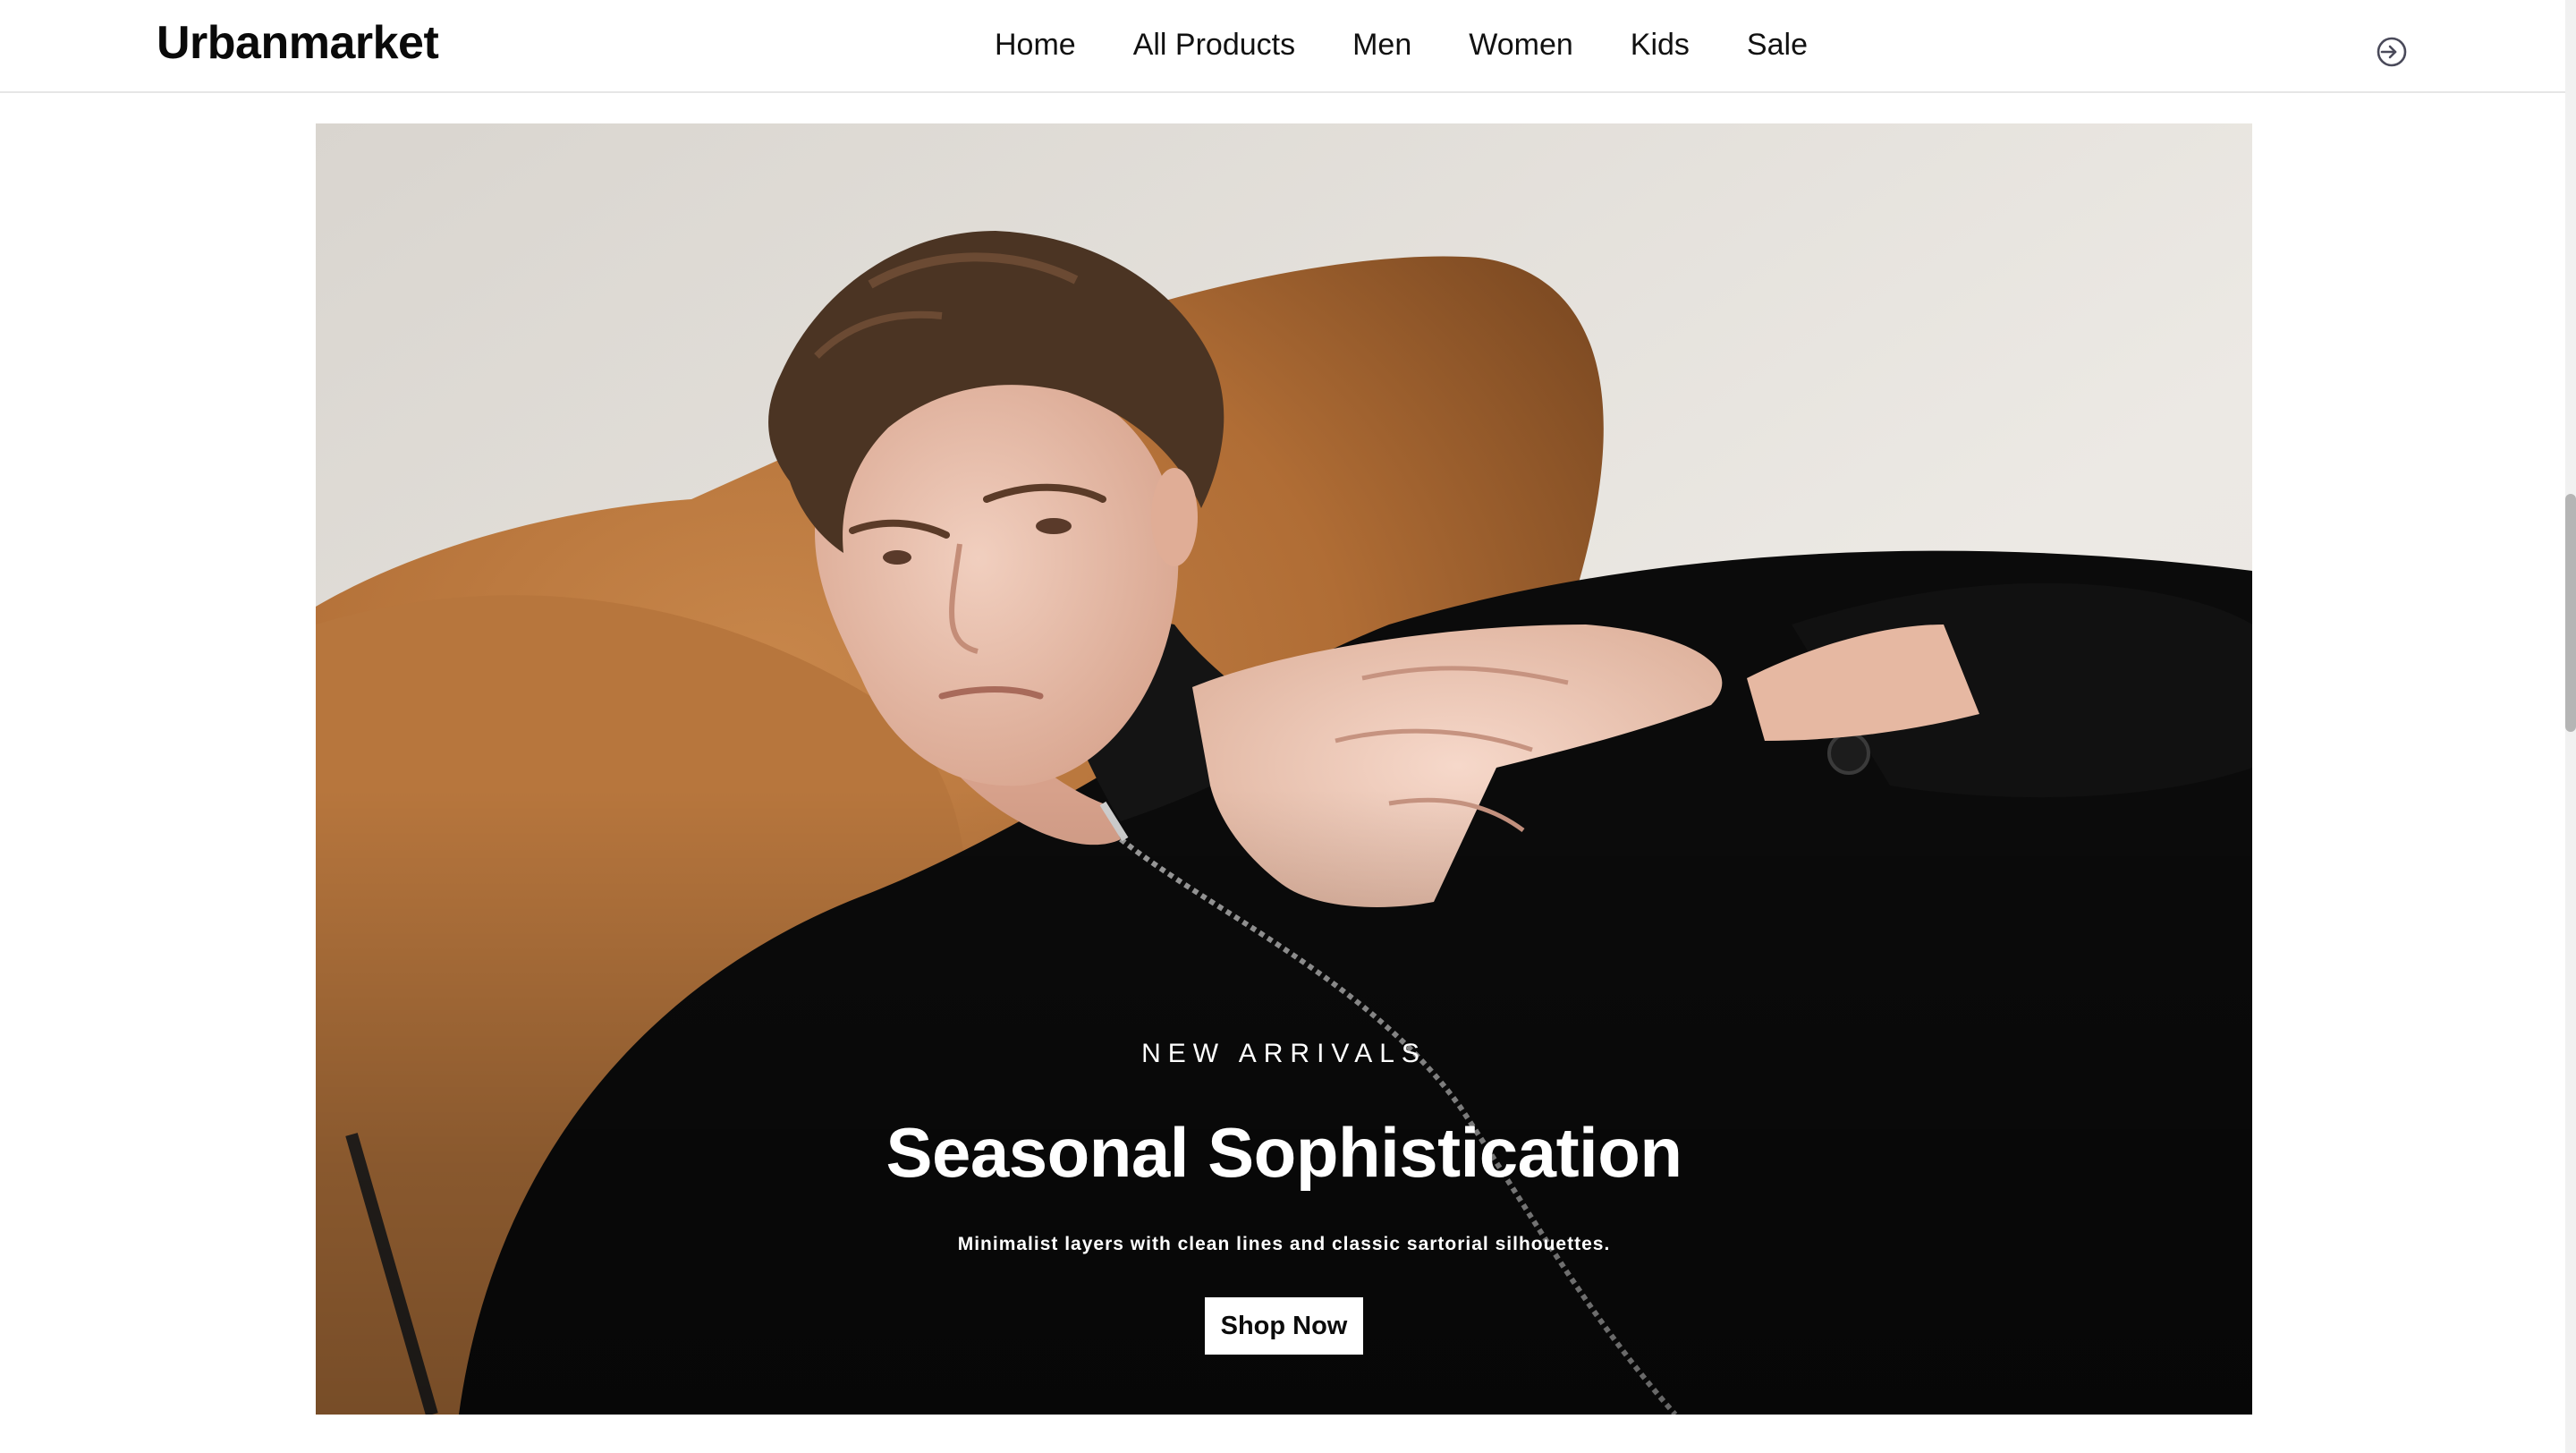 The width and height of the screenshot is (2576, 1453). I want to click on login-icon, so click(2392, 52).